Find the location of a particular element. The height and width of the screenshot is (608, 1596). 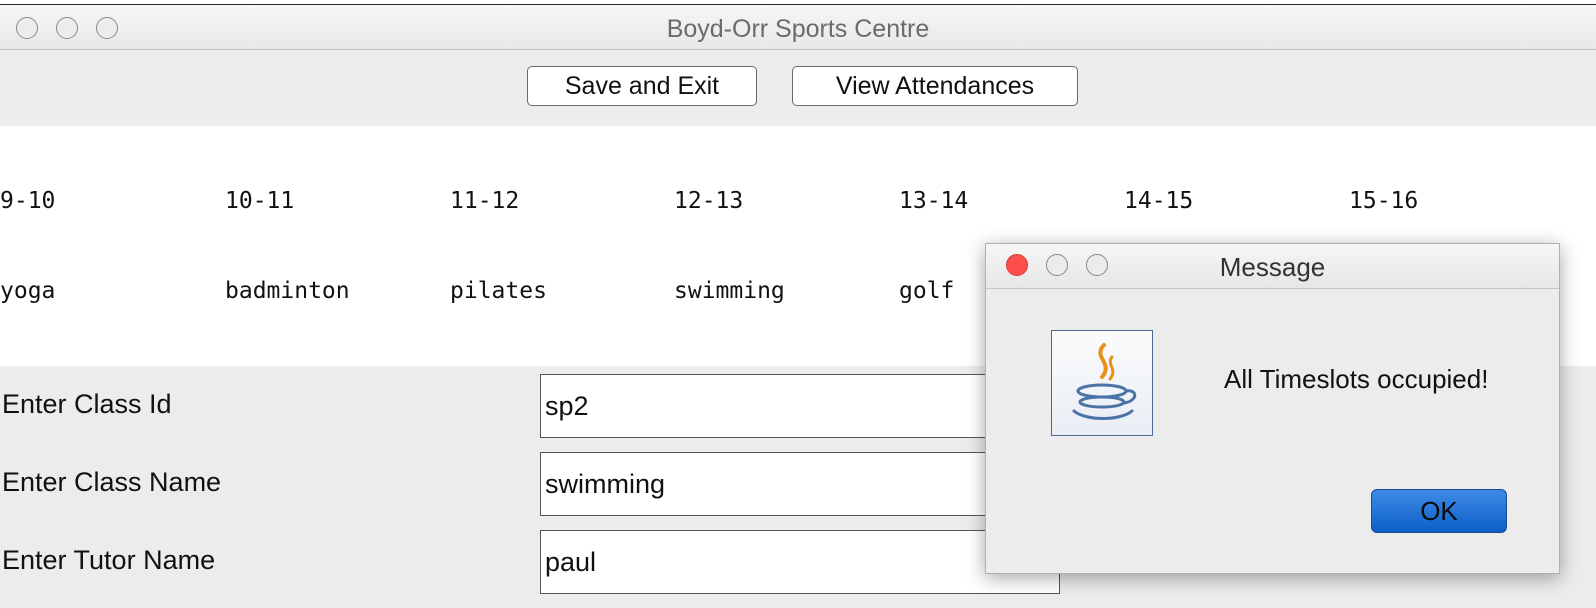

class-id-label: Enter Class Id is located at coordinates (87, 404).